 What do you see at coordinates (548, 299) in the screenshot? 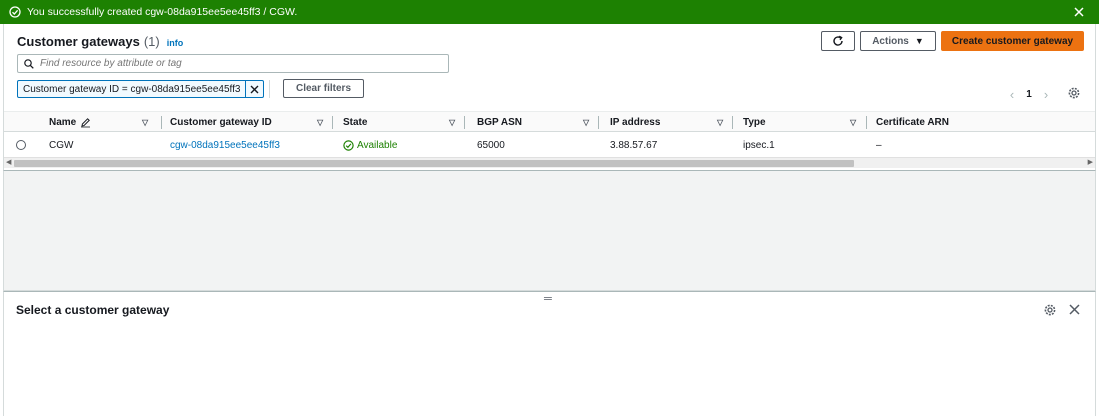
I see `resize-handle-icon: ═` at bounding box center [548, 299].